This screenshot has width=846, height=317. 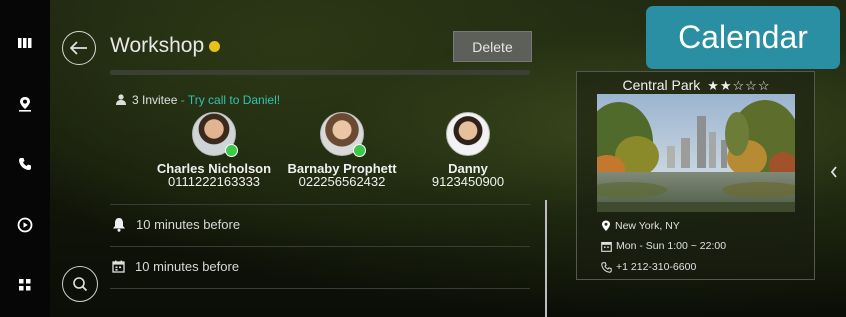 What do you see at coordinates (214, 181) in the screenshot?
I see `contact-phone: 0111222163333` at bounding box center [214, 181].